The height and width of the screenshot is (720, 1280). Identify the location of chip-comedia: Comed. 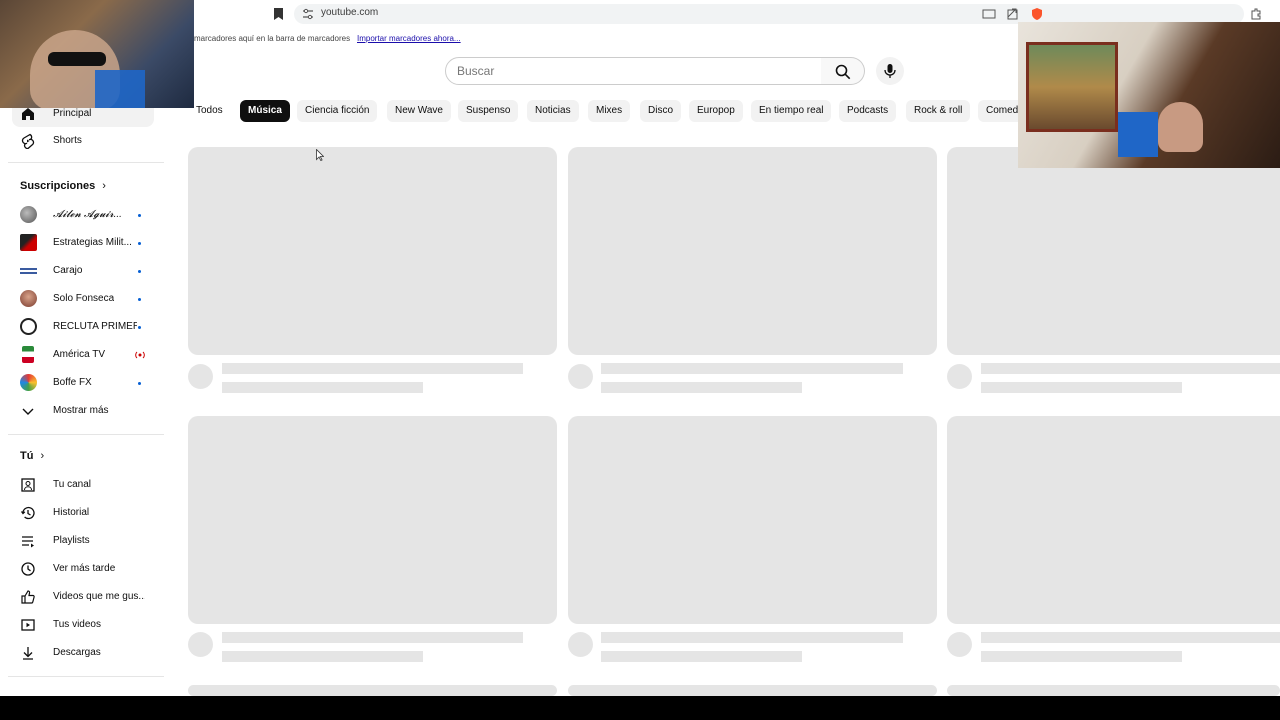
(998, 111).